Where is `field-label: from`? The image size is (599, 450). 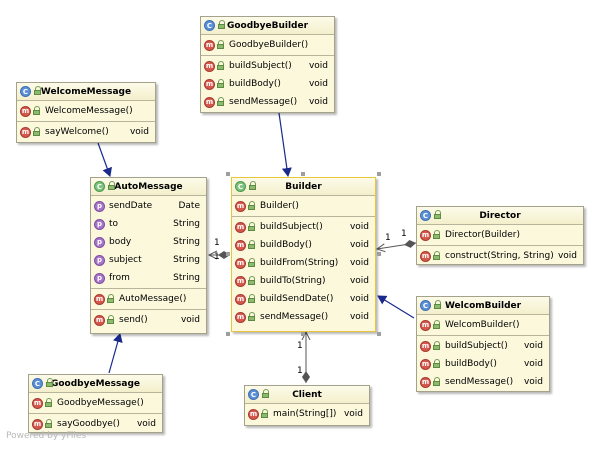
field-label: from is located at coordinates (119, 278).